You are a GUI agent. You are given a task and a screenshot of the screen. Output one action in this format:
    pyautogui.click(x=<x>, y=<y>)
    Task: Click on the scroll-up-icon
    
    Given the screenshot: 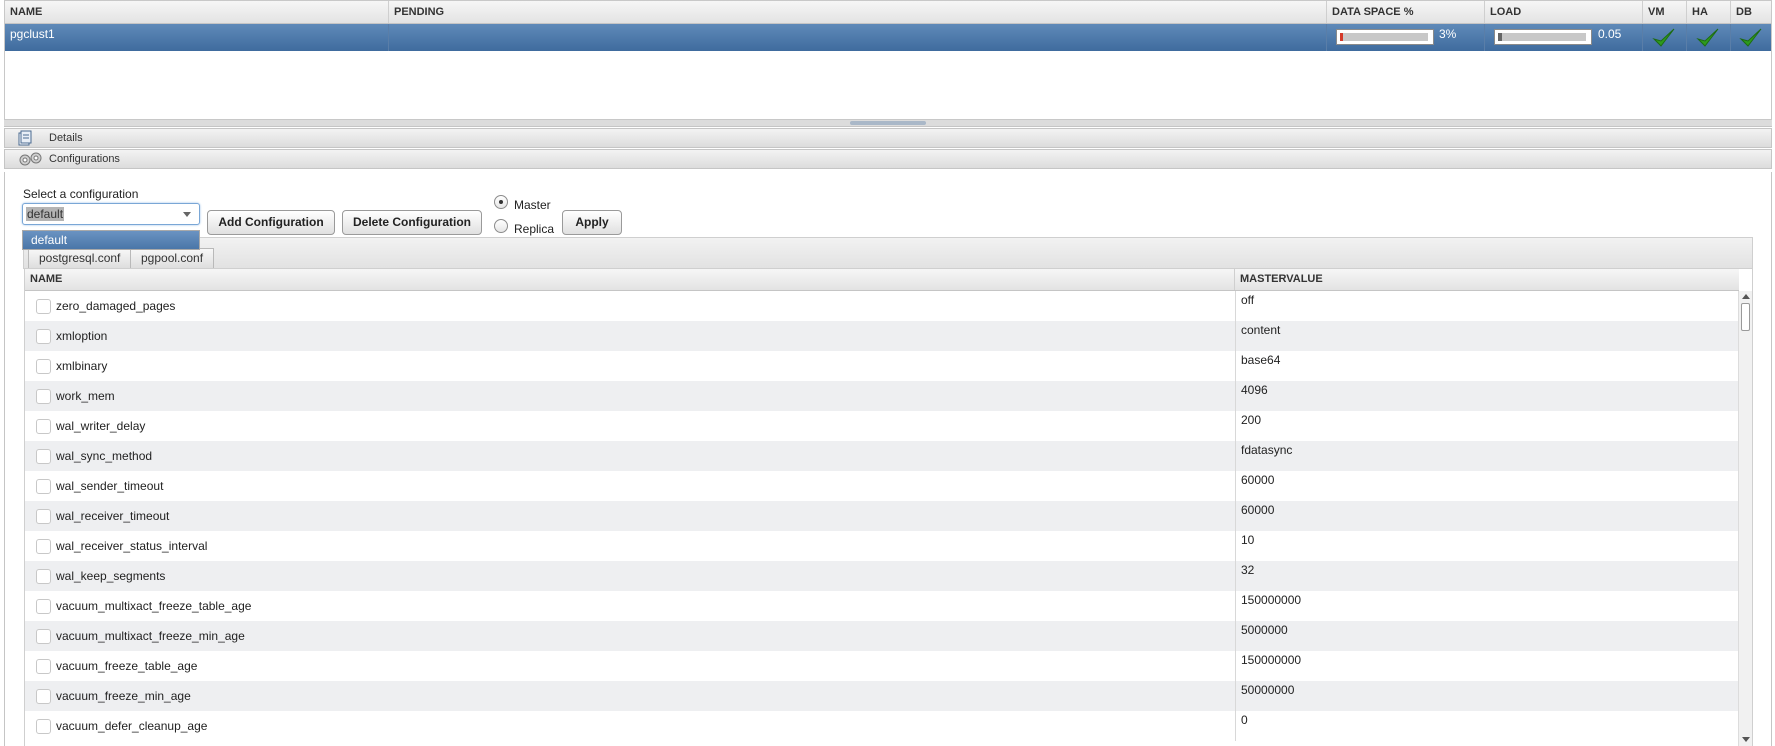 What is the action you would take?
    pyautogui.click(x=1746, y=296)
    